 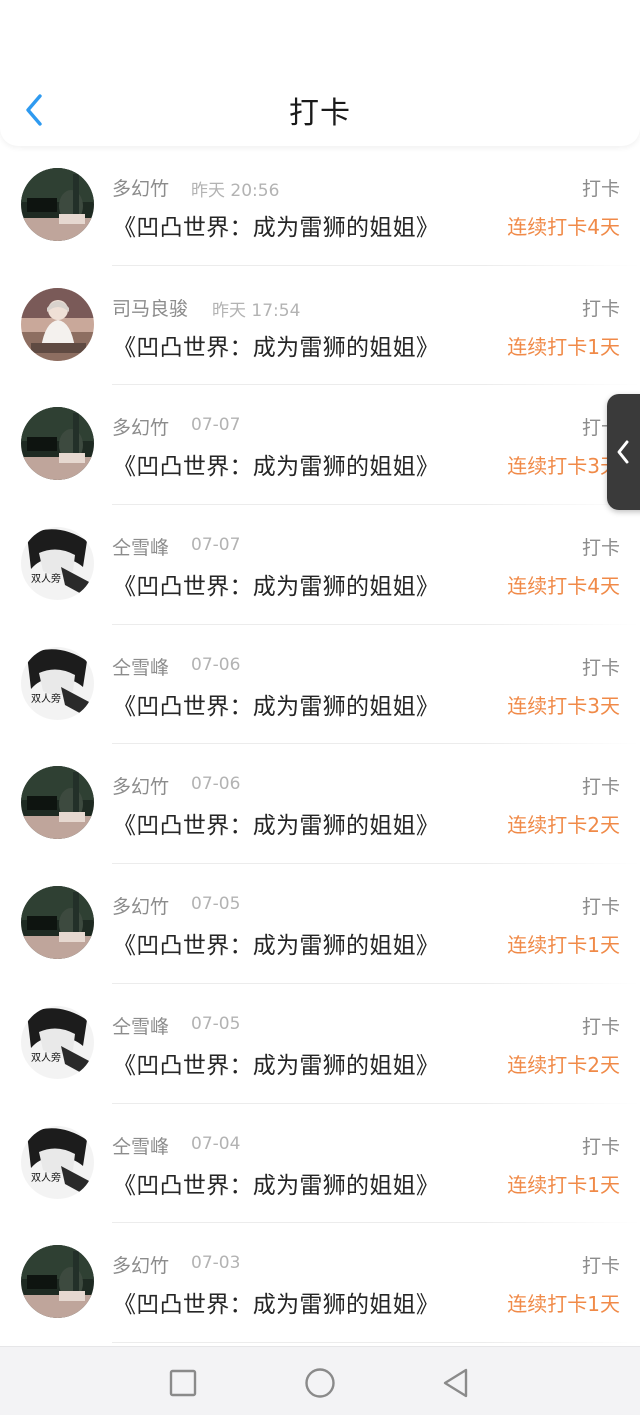 I want to click on timestamp: 07-03, so click(x=216, y=1263).